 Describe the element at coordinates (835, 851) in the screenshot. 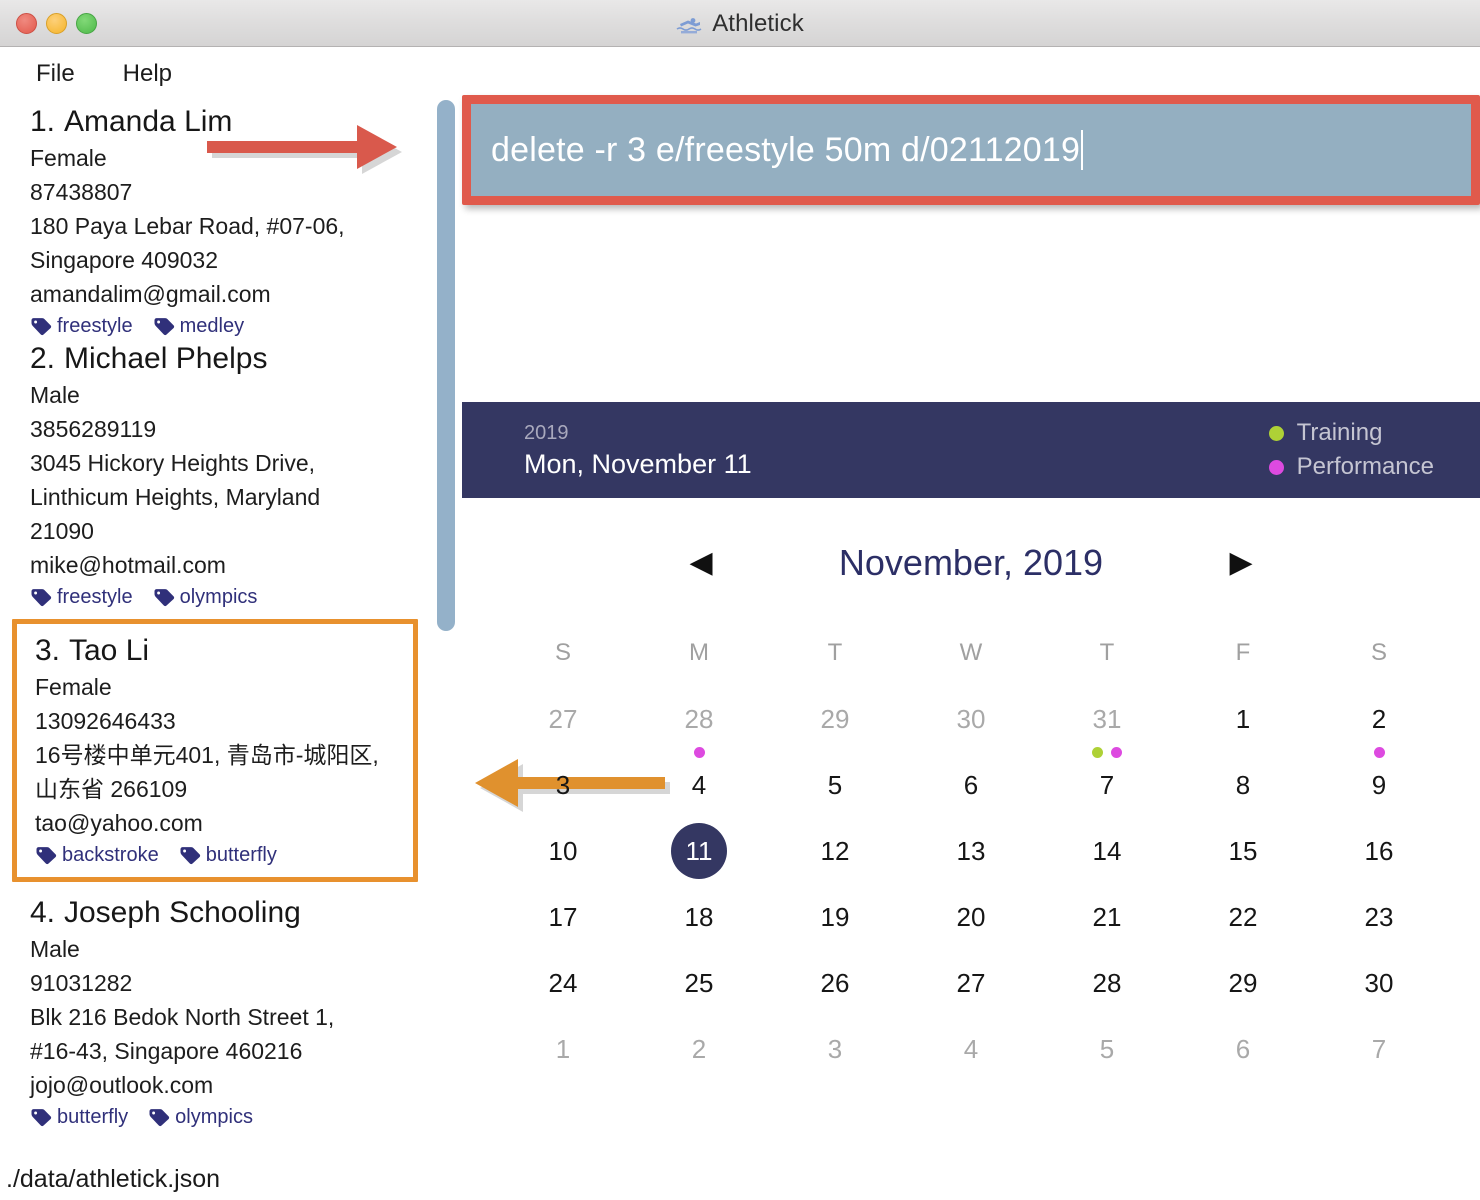

I see `calendar-day-number: 12` at that location.